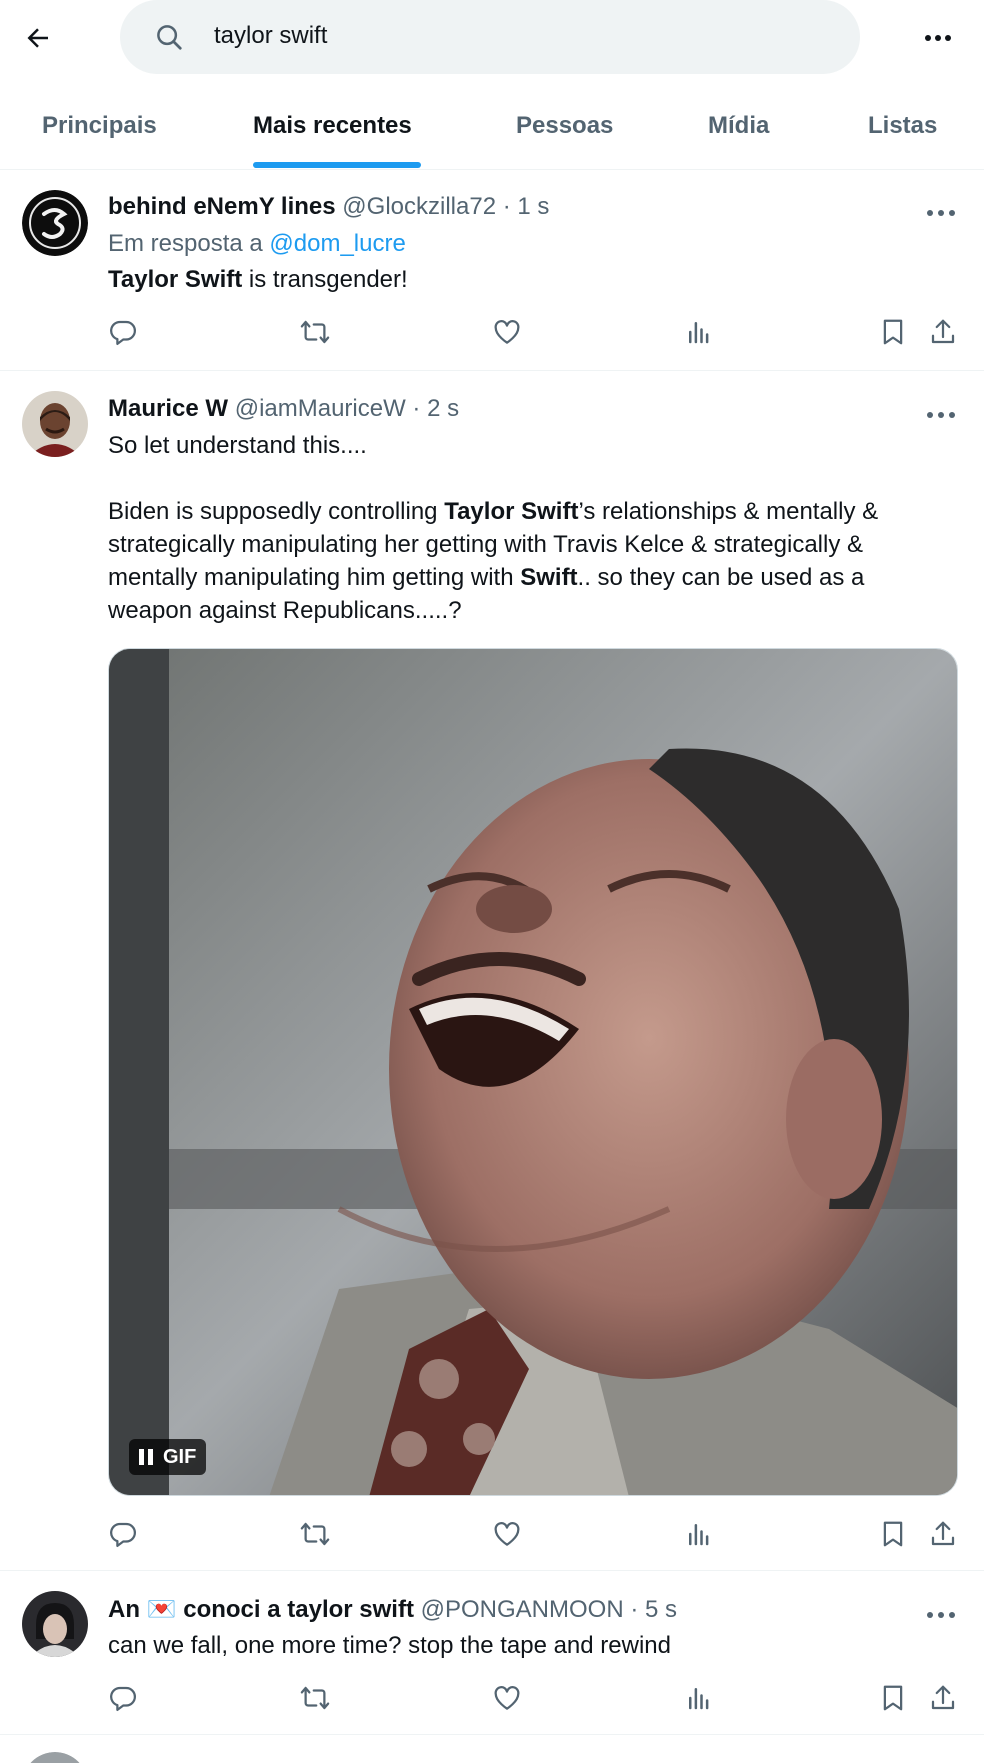 Image resolution: width=984 pixels, height=1763 pixels. I want to click on post-time: · 2 s, so click(435, 408).